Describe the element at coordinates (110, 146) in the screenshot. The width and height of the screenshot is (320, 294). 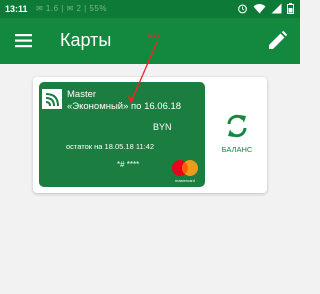
I see `card-balance-date: остаток на 18.05.18 11:42` at that location.